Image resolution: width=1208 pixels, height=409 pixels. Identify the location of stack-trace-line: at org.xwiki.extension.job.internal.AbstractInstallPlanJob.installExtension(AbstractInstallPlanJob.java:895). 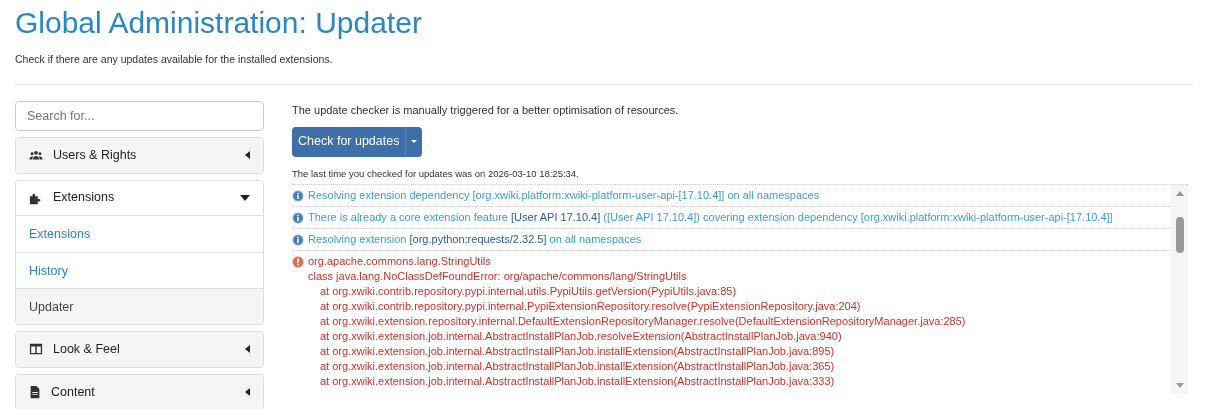
(577, 351).